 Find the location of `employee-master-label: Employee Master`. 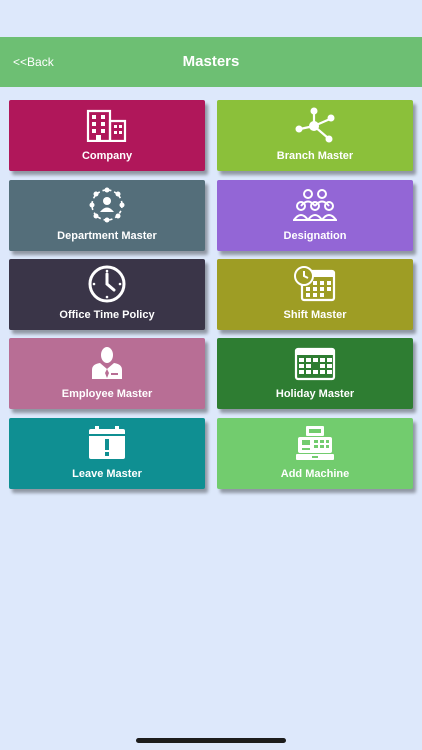

employee-master-label: Employee Master is located at coordinates (107, 394).